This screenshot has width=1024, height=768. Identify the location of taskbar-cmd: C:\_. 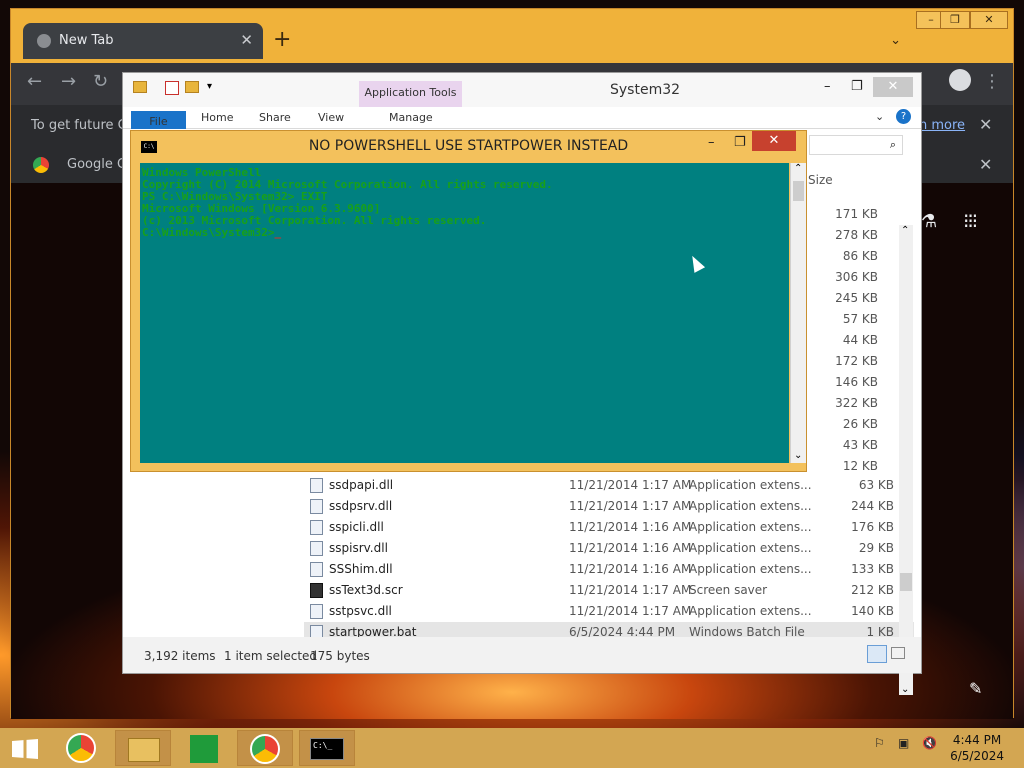
(327, 748).